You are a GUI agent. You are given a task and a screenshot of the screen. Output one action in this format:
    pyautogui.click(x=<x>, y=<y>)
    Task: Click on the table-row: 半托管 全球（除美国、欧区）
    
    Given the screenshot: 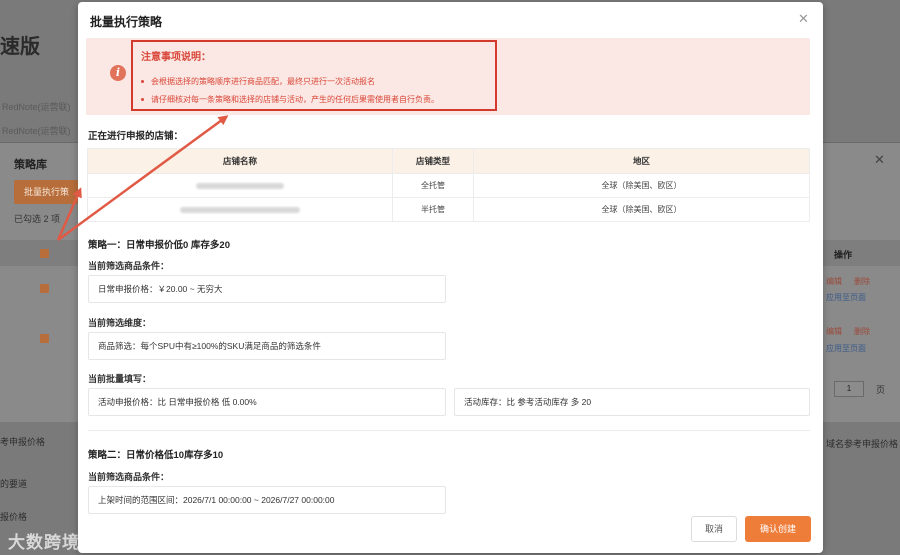 What is the action you would take?
    pyautogui.click(x=448, y=209)
    